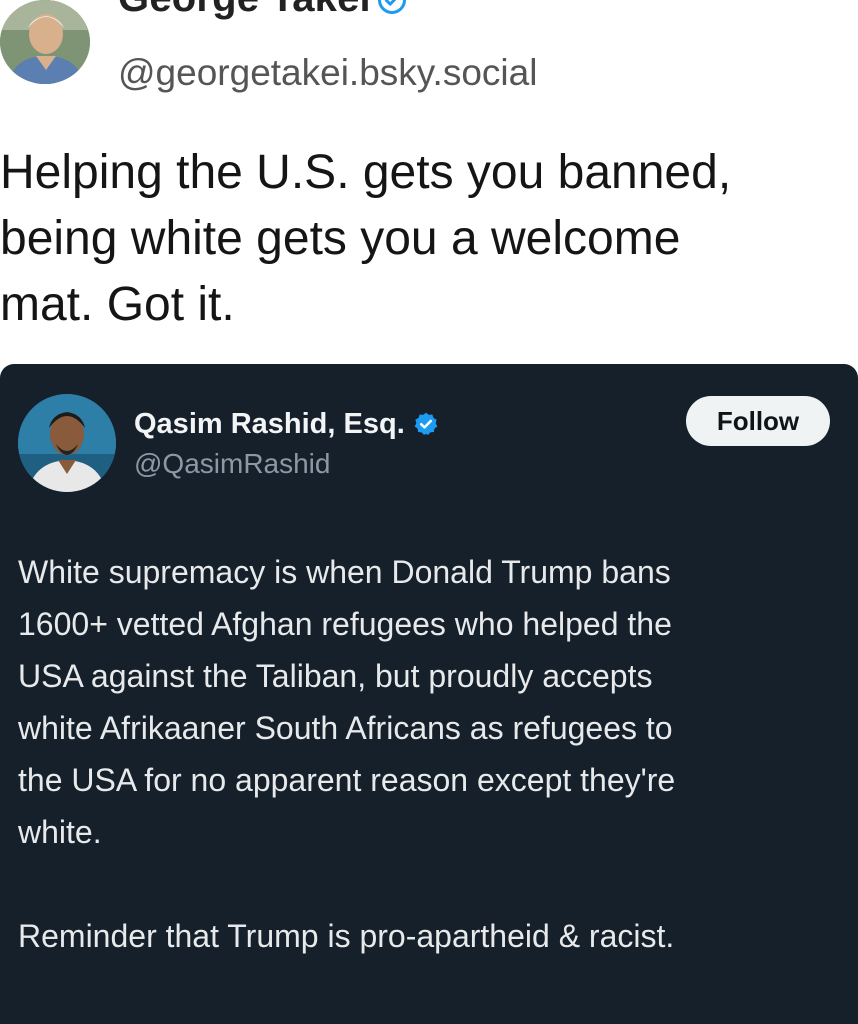  Describe the element at coordinates (327, 73) in the screenshot. I see `author-handle: @georgetakei.bsky.social` at that location.